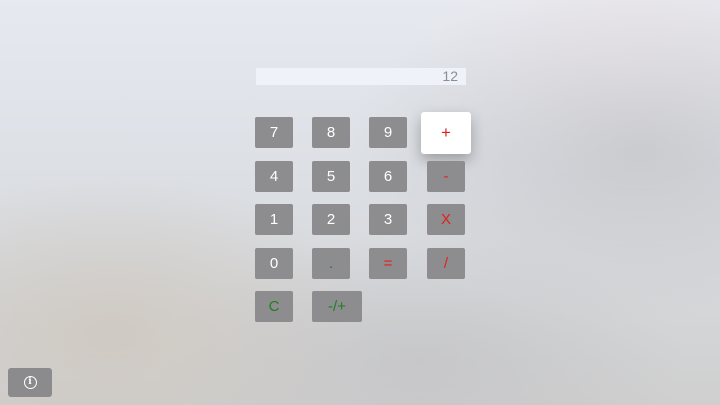  I want to click on minus-button: -, so click(446, 176).